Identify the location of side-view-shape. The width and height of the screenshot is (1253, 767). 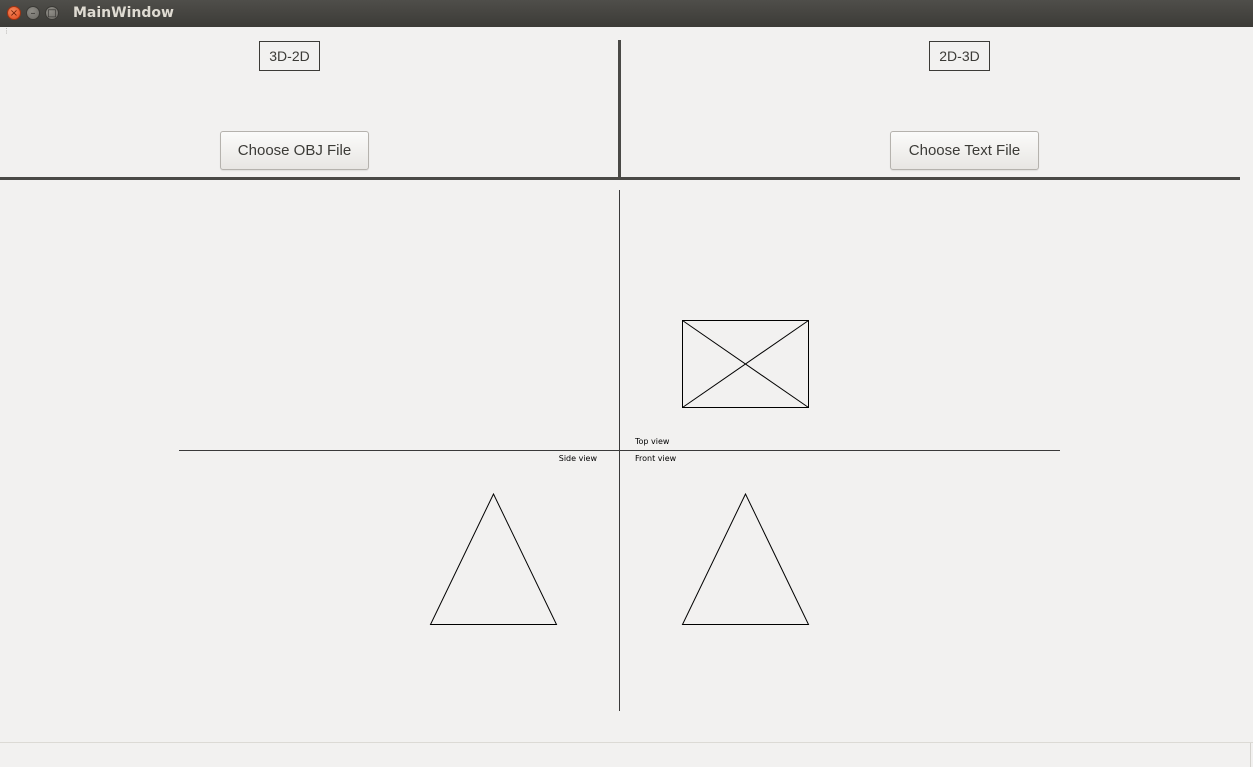
(493, 558).